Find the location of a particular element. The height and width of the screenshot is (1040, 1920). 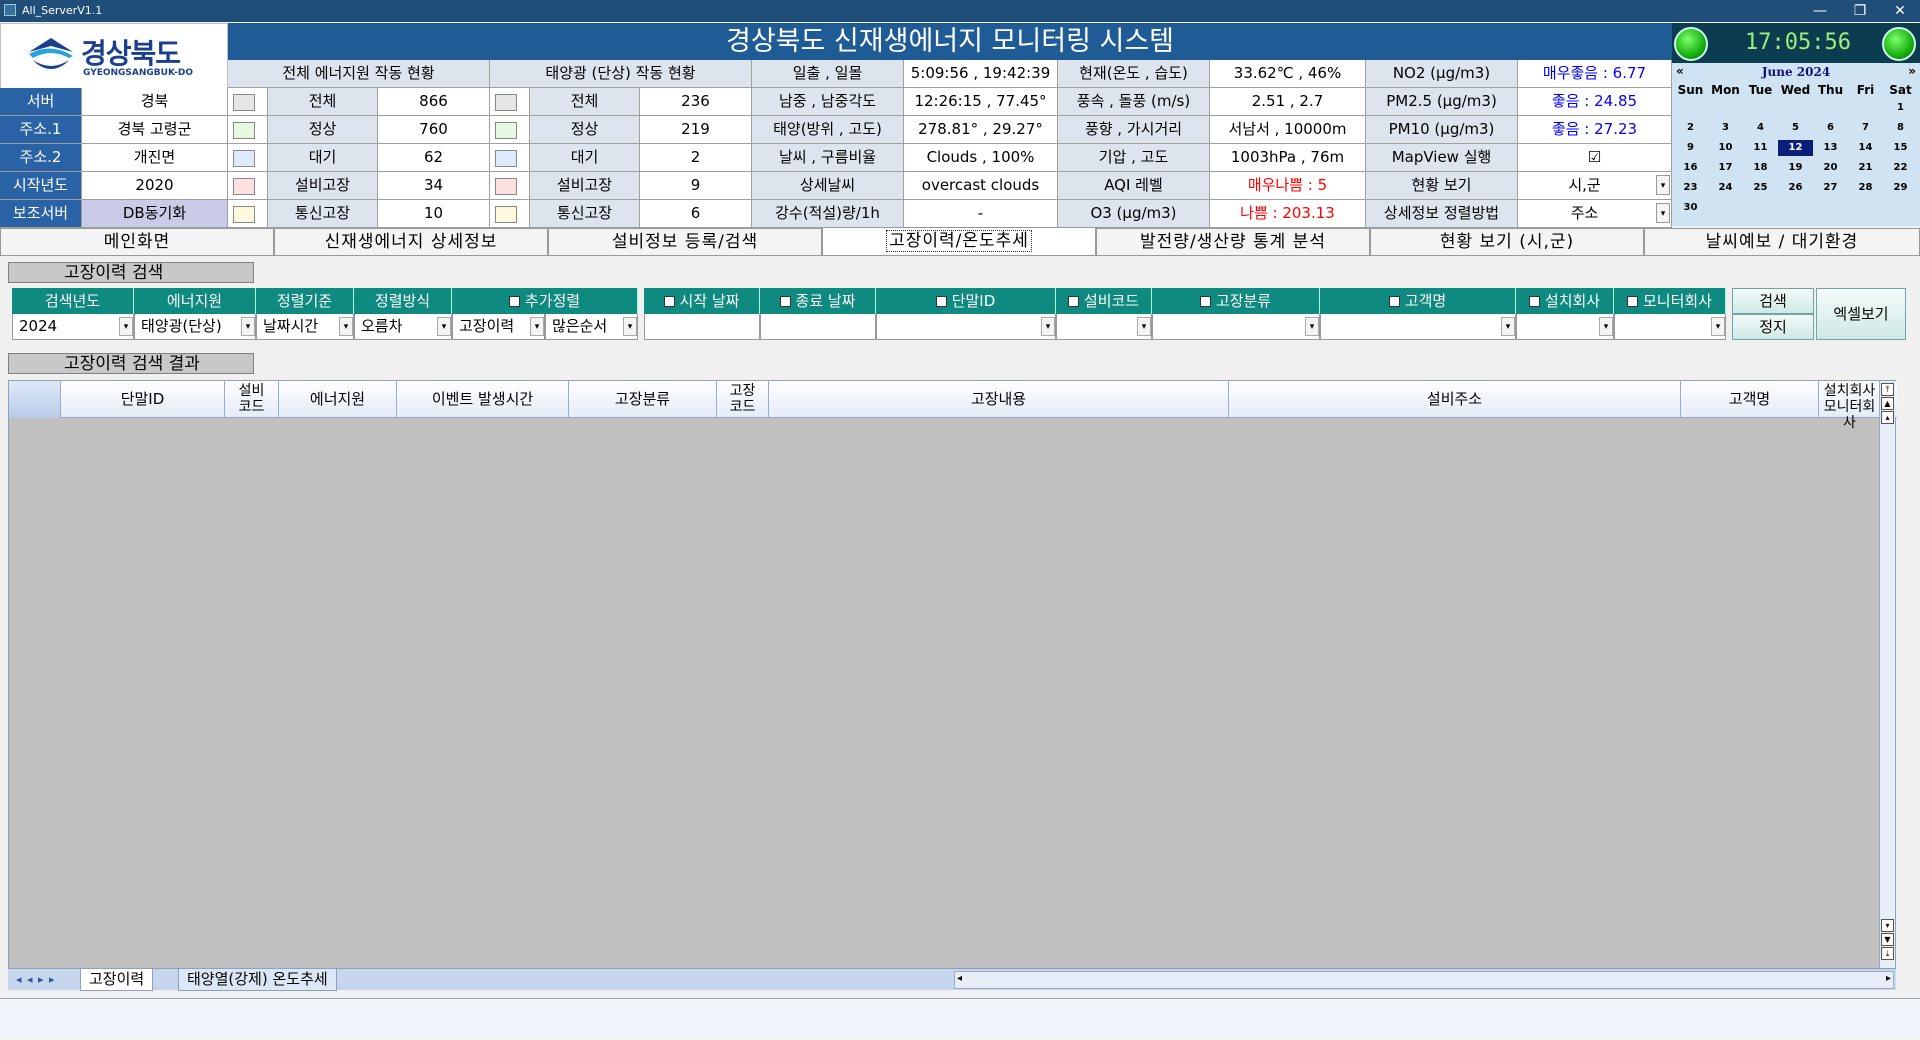

calendar-date: 27 is located at coordinates (1830, 188).